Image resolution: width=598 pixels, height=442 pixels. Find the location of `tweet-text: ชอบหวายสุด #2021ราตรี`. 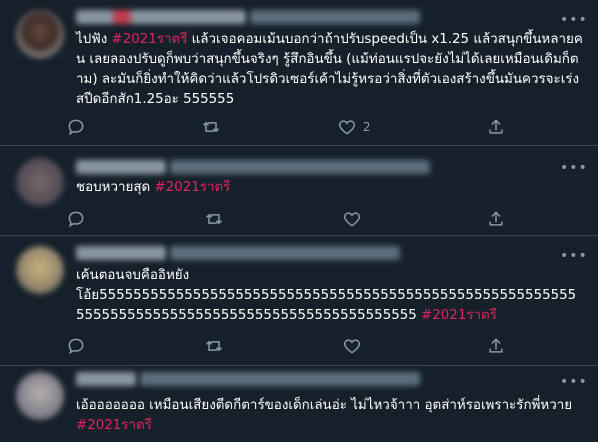

tweet-text: ชอบหวายสุด #2021ราตรี is located at coordinates (153, 187).